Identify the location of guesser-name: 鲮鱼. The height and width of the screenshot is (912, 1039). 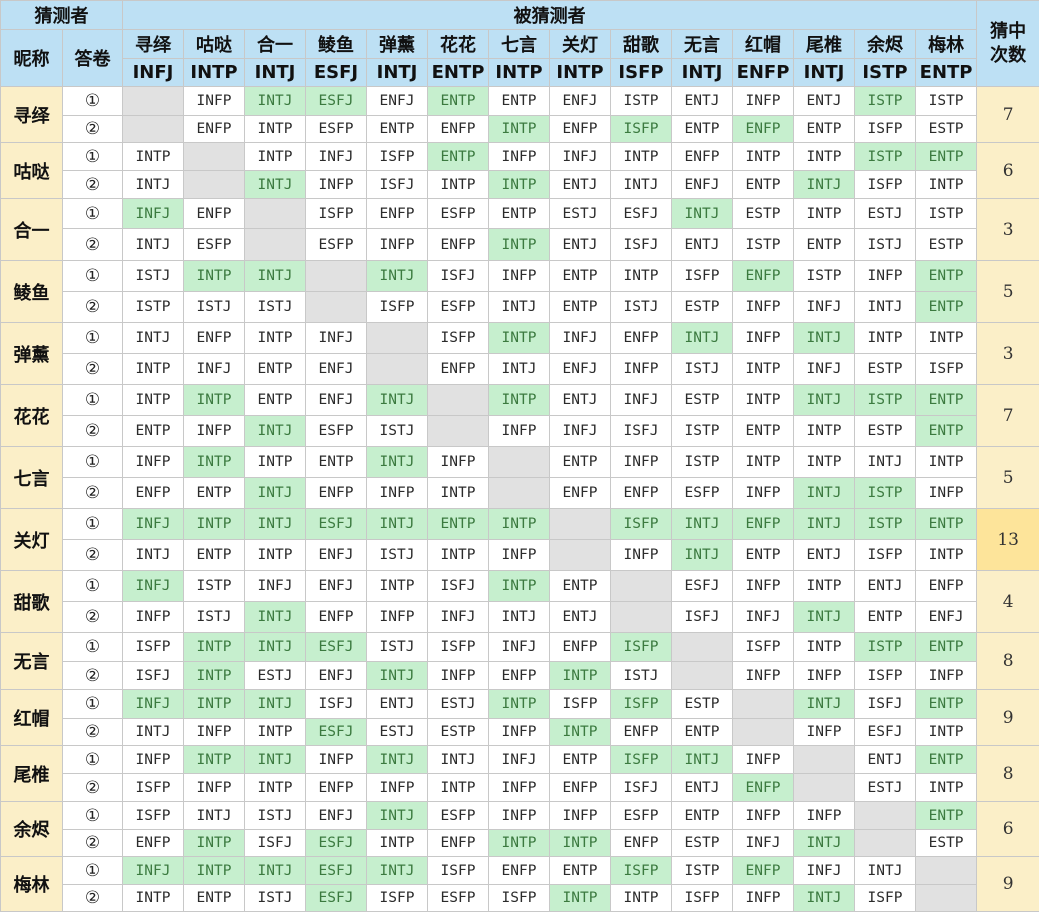
(32, 292).